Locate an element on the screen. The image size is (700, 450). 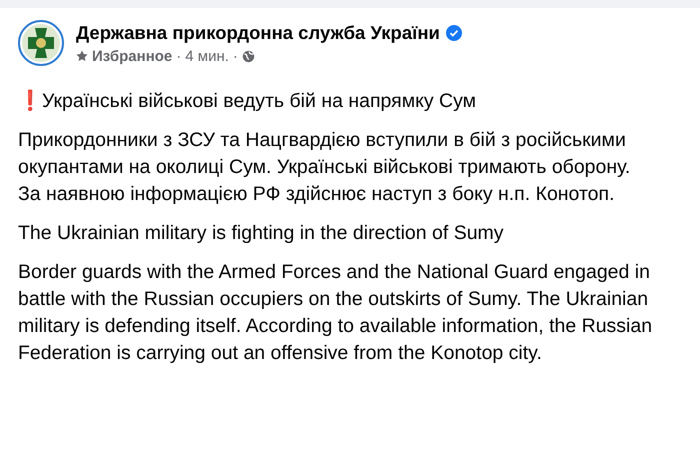
post-paragraph: The Ukrainian military is fighting in the direction of Sumy is located at coordinates (261, 233).